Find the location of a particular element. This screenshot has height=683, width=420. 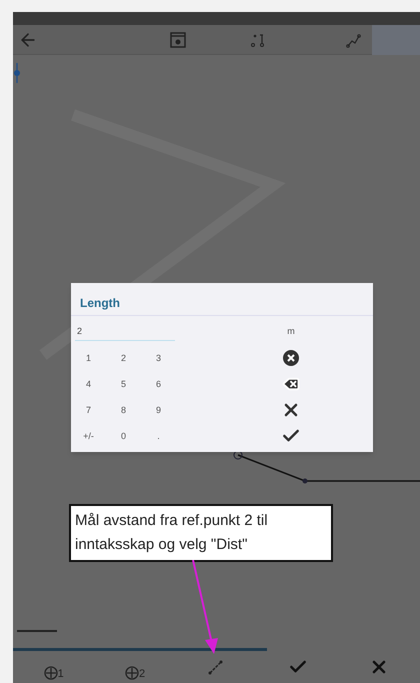

keypad-key: 9 is located at coordinates (158, 411).